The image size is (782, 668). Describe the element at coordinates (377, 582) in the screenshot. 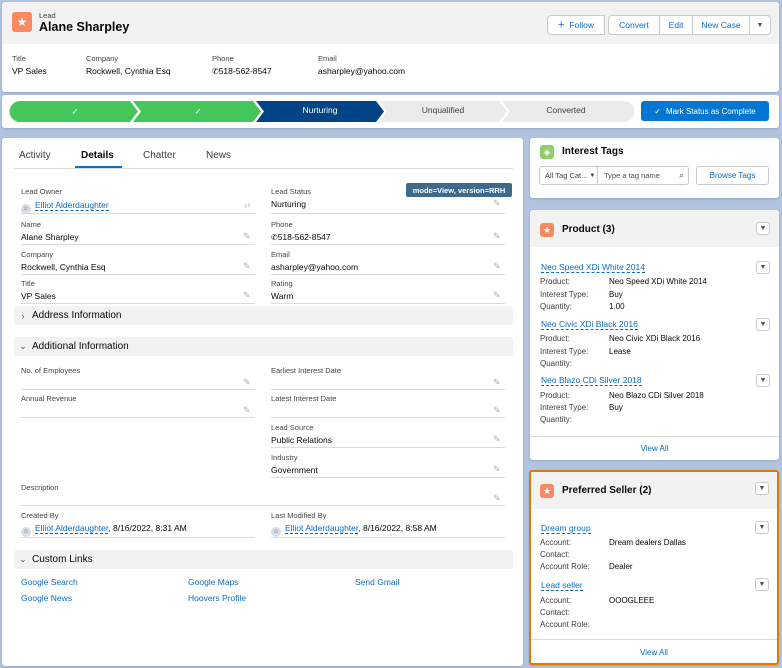

I see `custom-link-send-gmail: Send Gmail` at that location.